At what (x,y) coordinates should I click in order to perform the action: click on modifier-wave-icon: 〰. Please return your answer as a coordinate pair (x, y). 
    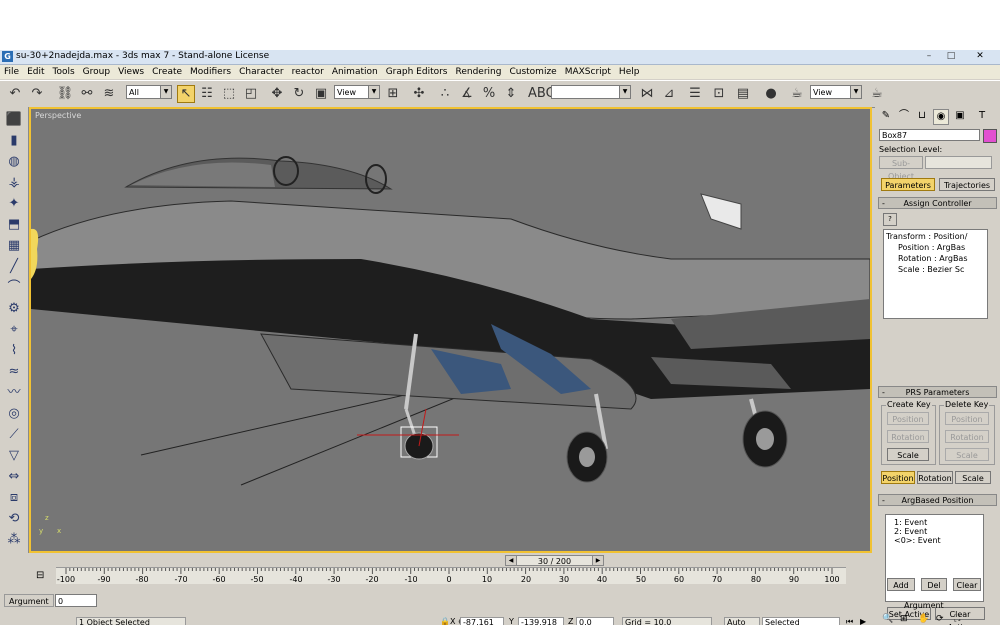
    Looking at the image, I should click on (14, 393).